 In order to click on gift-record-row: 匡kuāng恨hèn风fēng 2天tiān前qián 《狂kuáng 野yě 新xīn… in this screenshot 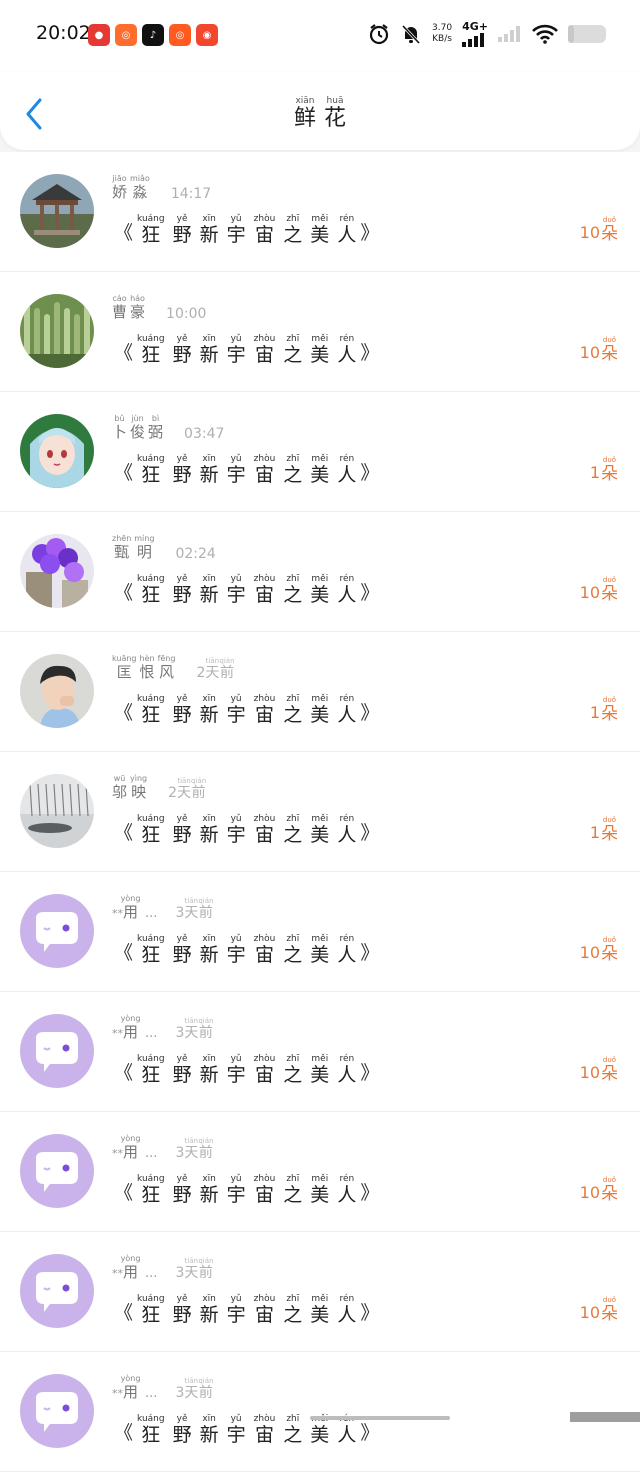, I will do `click(320, 692)`.